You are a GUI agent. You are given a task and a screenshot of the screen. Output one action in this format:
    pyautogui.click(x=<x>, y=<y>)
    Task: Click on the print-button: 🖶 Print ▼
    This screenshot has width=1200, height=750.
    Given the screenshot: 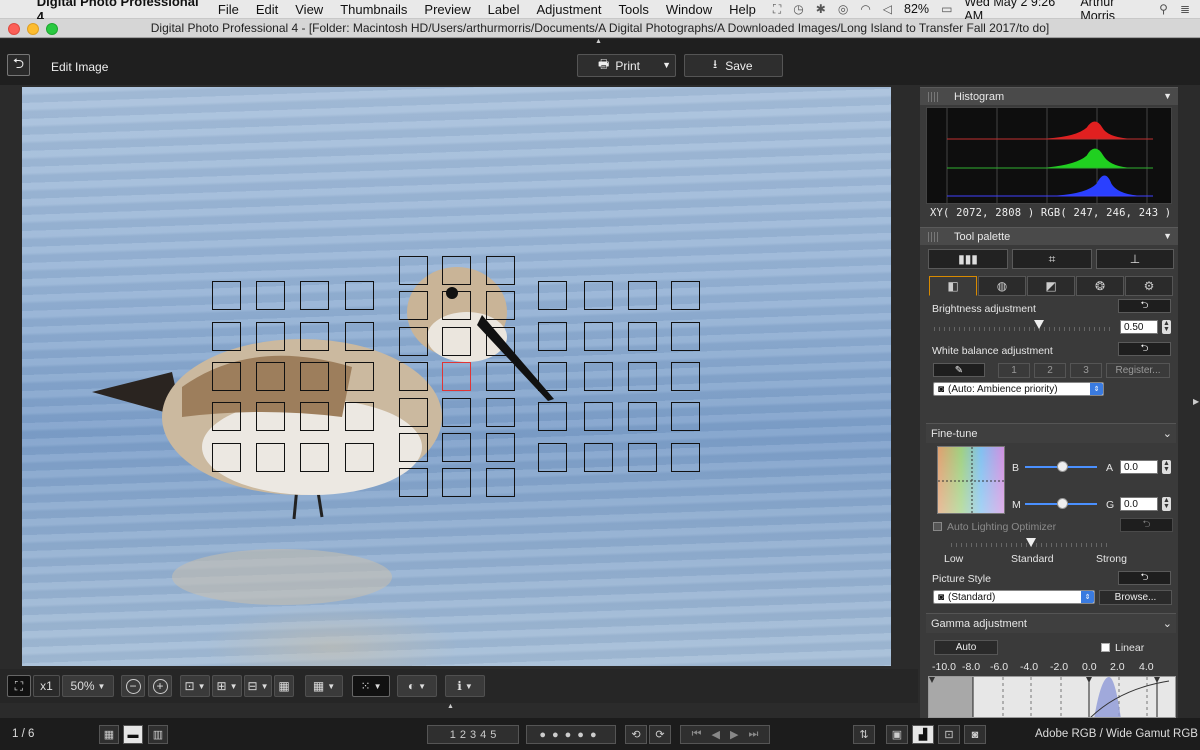 What is the action you would take?
    pyautogui.click(x=626, y=65)
    